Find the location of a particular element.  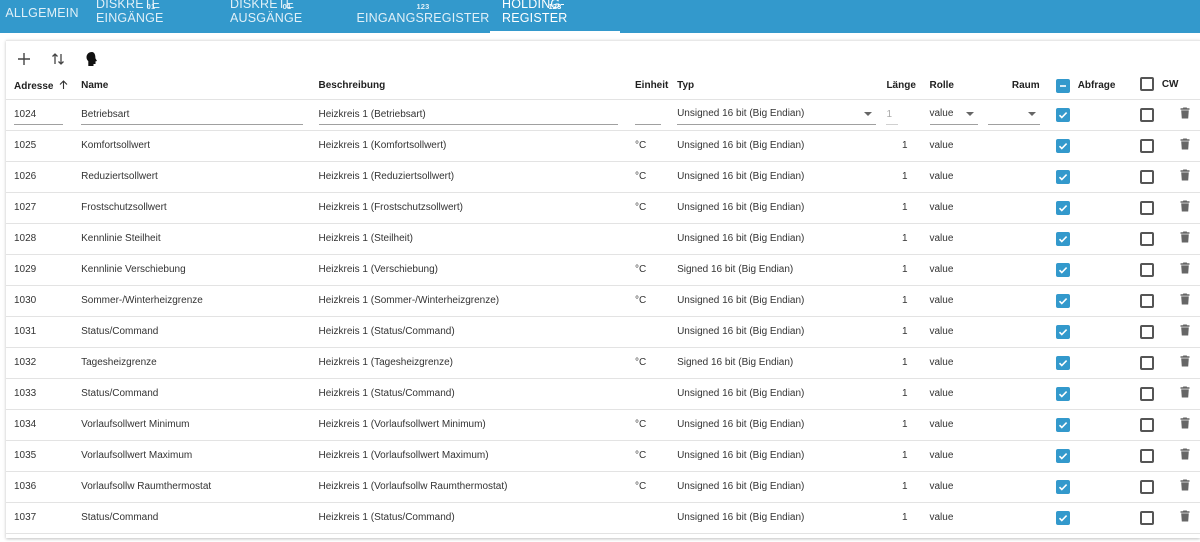

column-header-role: Rolle is located at coordinates (957, 88).